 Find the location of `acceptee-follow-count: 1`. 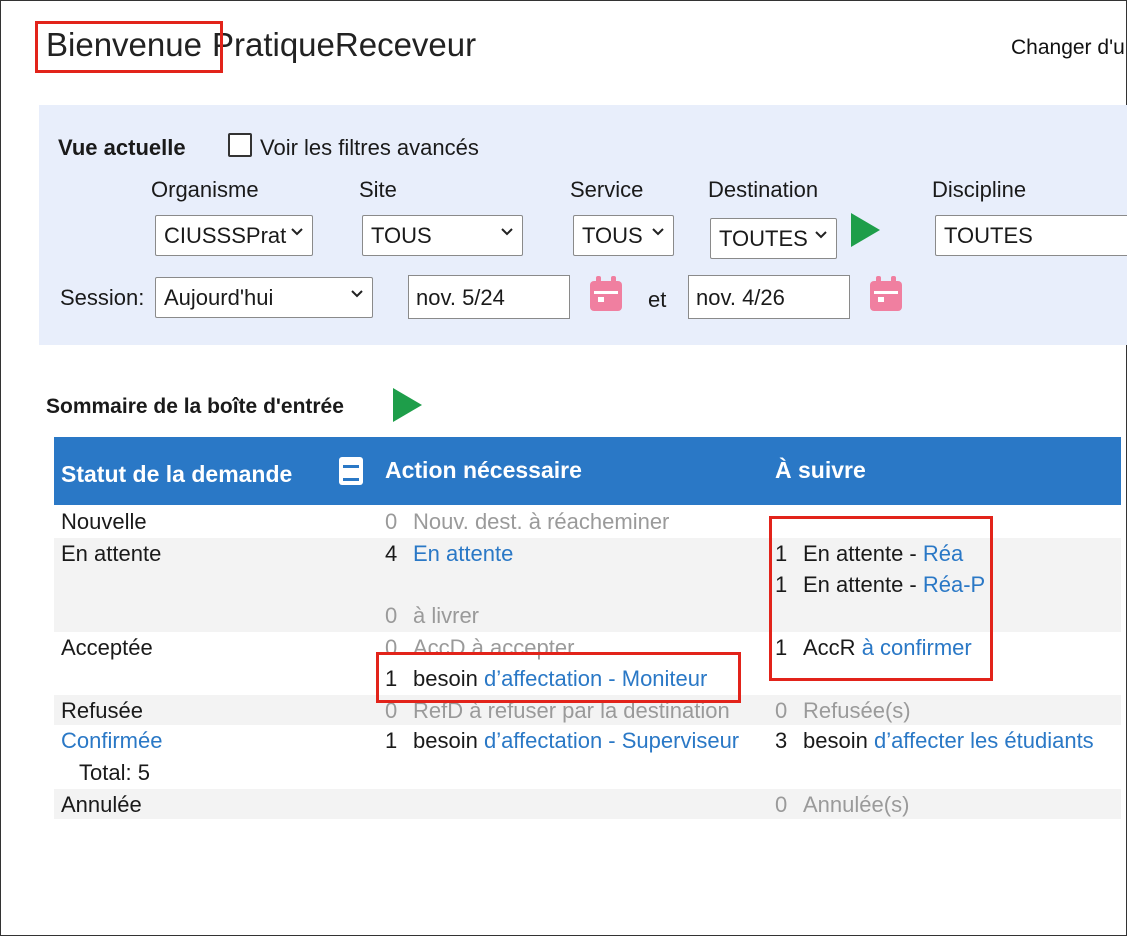

acceptee-follow-count: 1 is located at coordinates (781, 647).